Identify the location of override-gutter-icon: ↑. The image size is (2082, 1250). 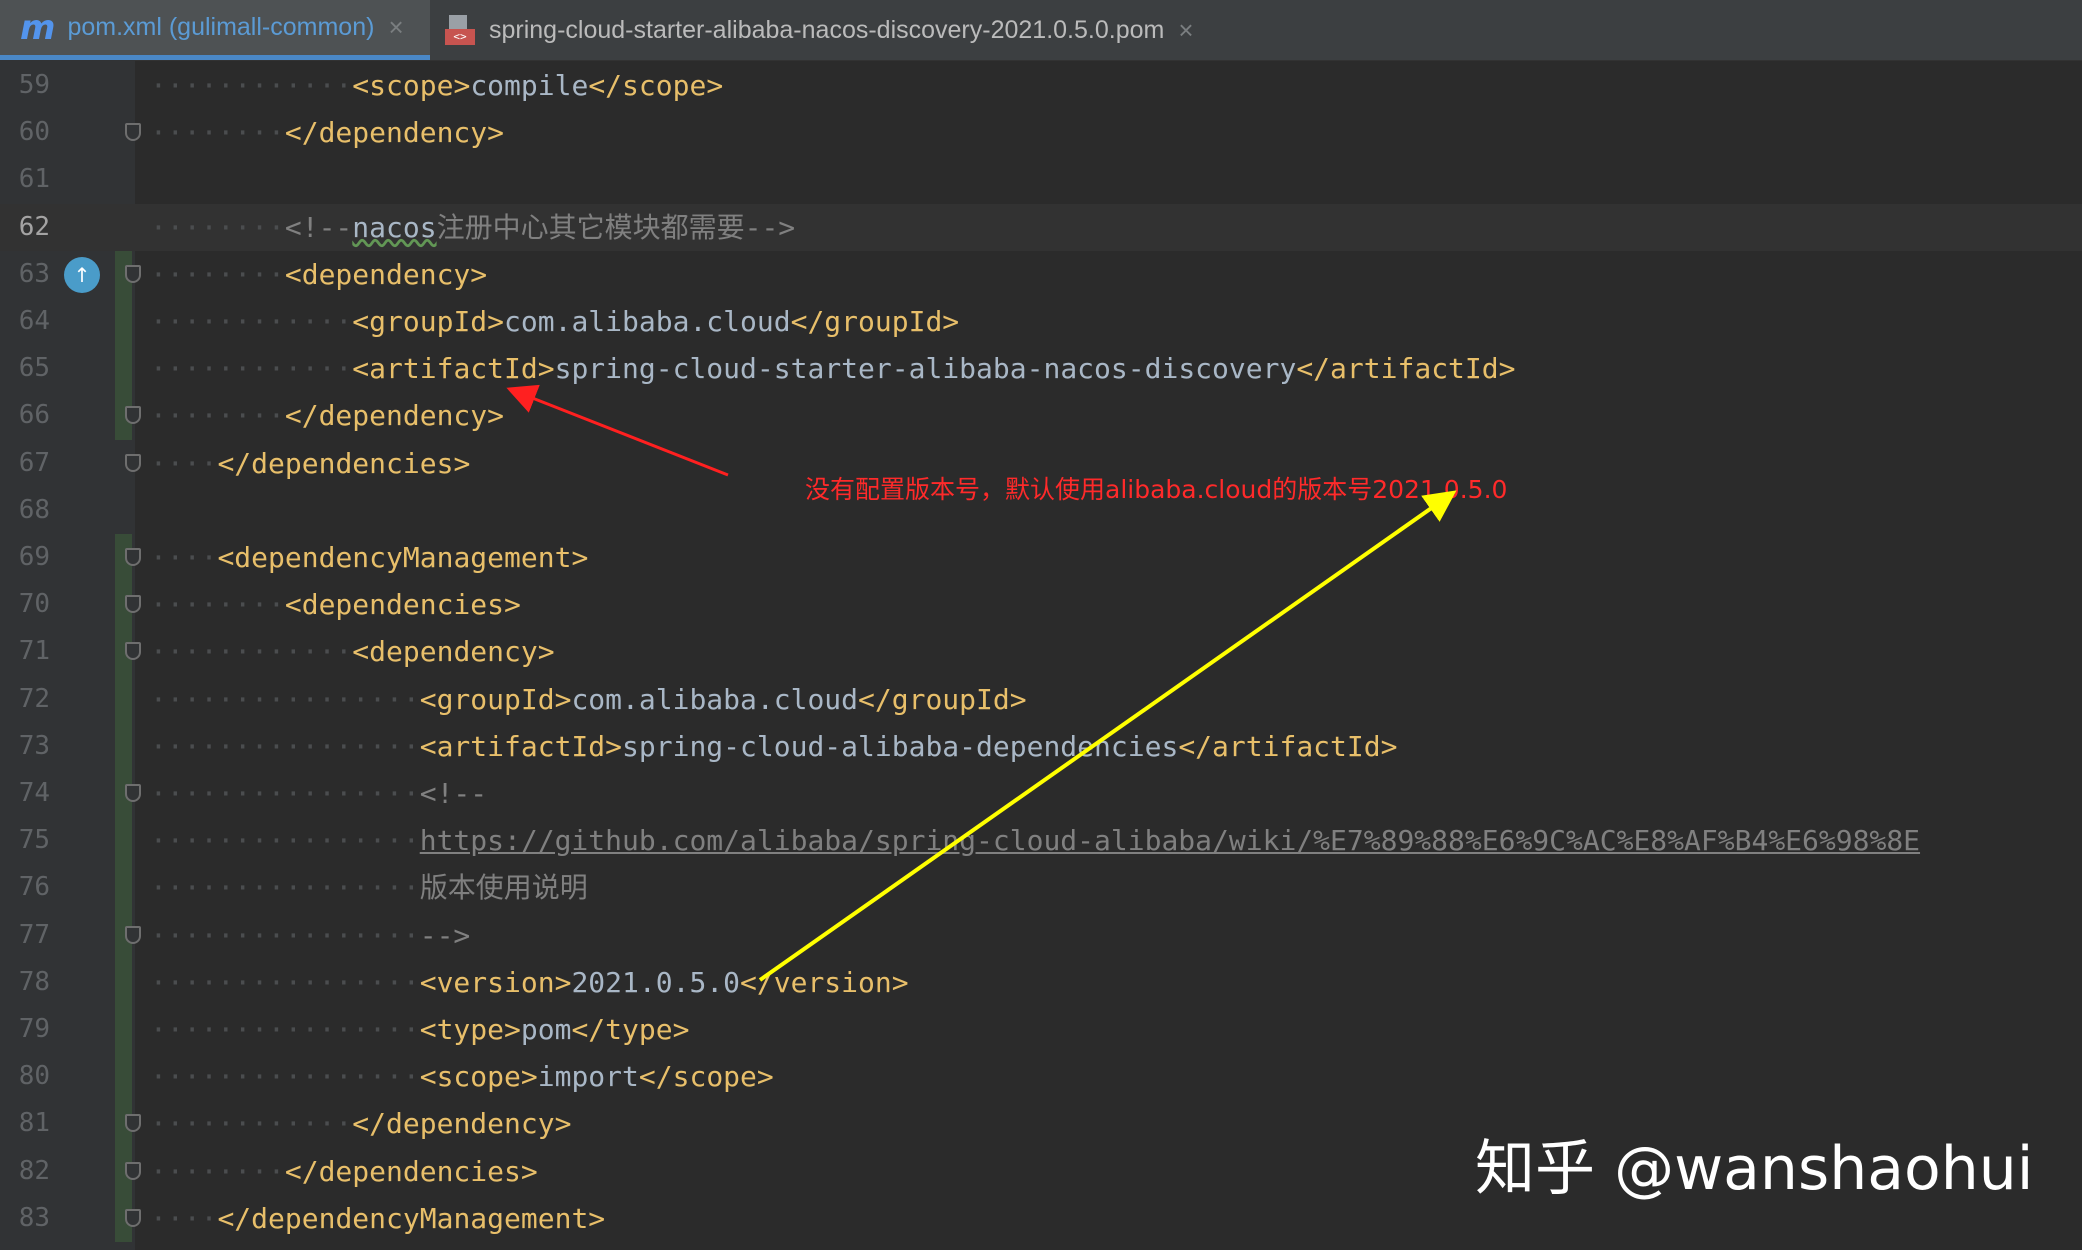
(82, 274).